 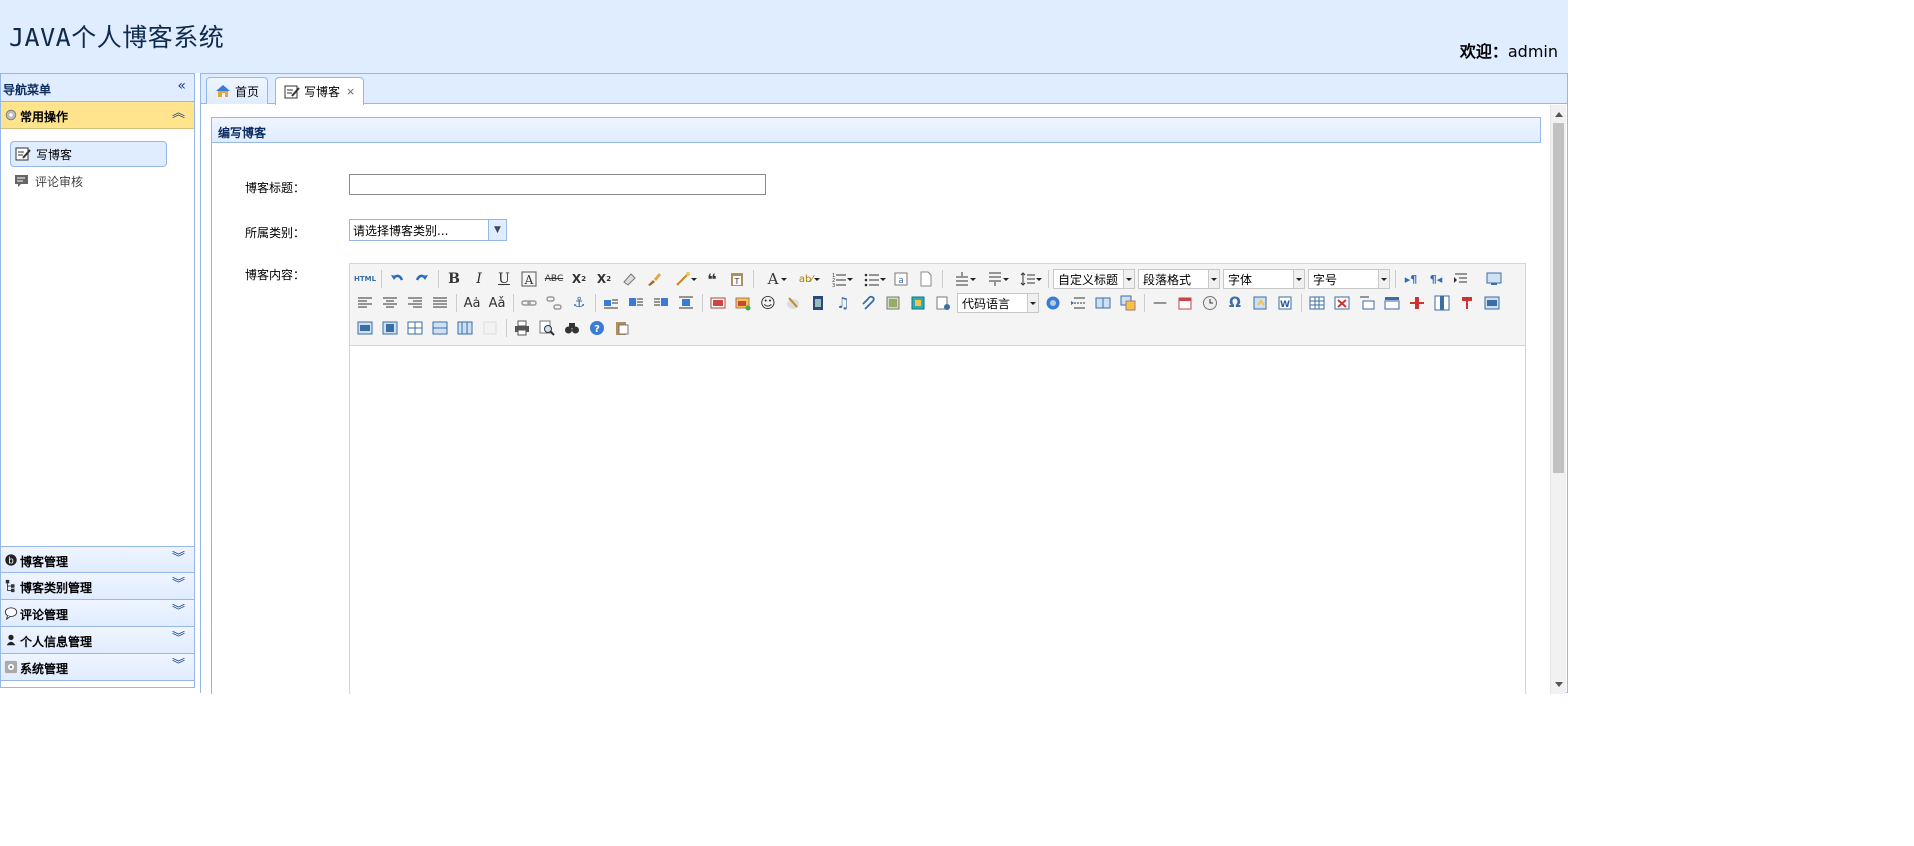 What do you see at coordinates (350, 91) in the screenshot?
I see `close-icon: ×` at bounding box center [350, 91].